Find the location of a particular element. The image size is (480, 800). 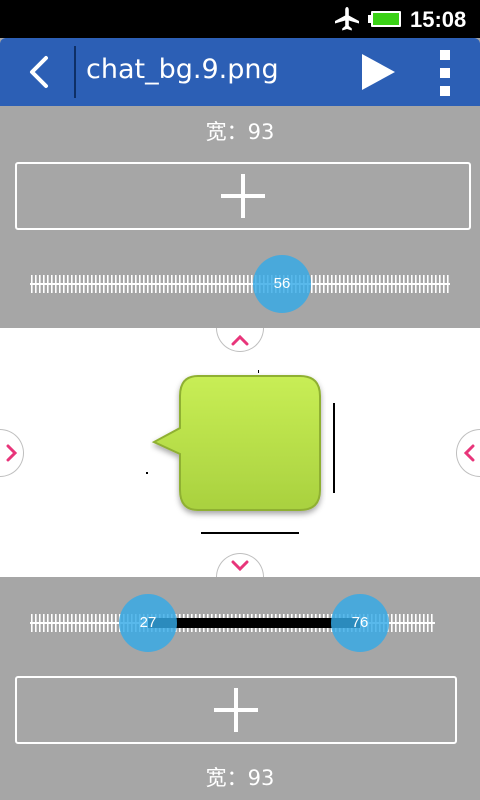

bottom-add-button is located at coordinates (236, 710).